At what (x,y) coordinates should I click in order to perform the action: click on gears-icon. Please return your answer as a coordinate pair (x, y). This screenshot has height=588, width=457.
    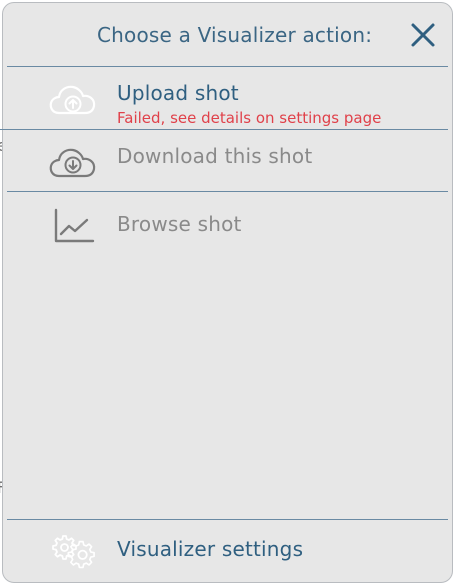
    Looking at the image, I should click on (73, 552).